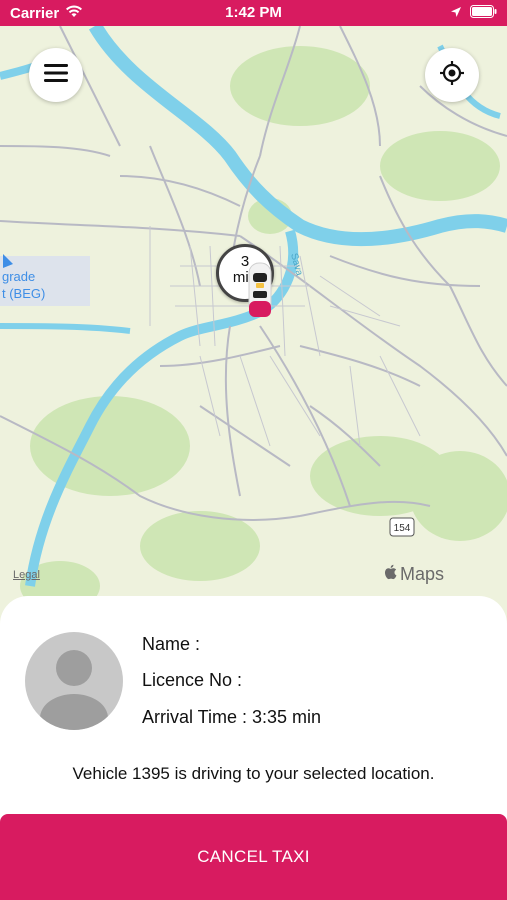 The image size is (507, 900). What do you see at coordinates (23, 293) in the screenshot?
I see `airport-label-line2: t (BEG)` at bounding box center [23, 293].